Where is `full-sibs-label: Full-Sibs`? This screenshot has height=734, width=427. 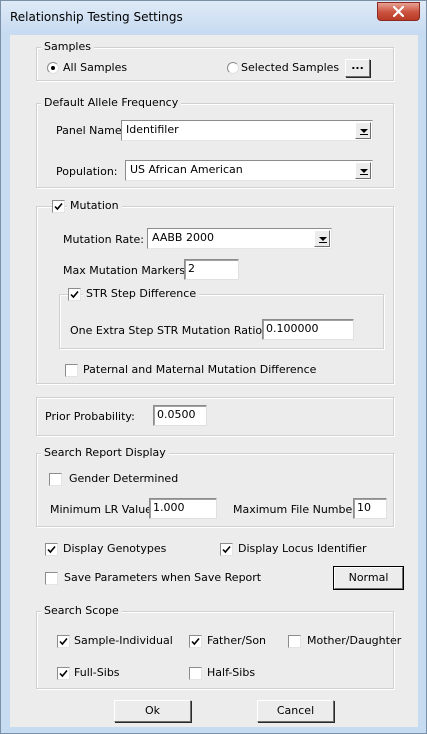 full-sibs-label: Full-Sibs is located at coordinates (97, 673).